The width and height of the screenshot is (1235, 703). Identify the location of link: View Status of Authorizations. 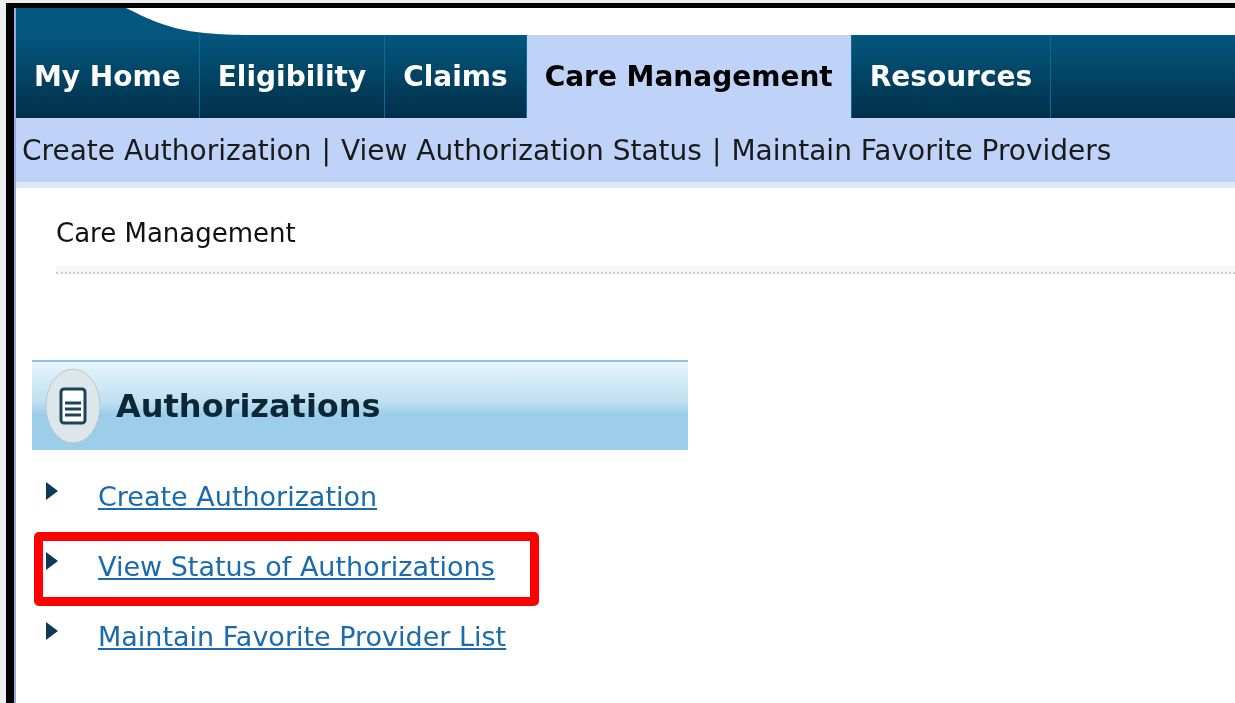
(296, 566).